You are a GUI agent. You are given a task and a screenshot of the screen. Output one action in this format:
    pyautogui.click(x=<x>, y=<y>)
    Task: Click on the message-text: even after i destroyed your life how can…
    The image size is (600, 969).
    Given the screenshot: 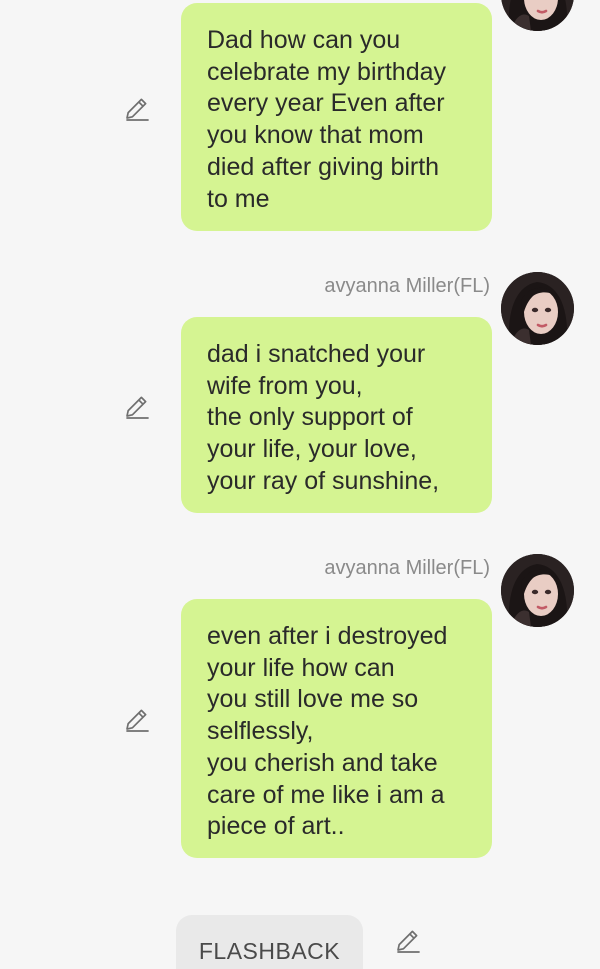 What is the action you would take?
    pyautogui.click(x=327, y=731)
    